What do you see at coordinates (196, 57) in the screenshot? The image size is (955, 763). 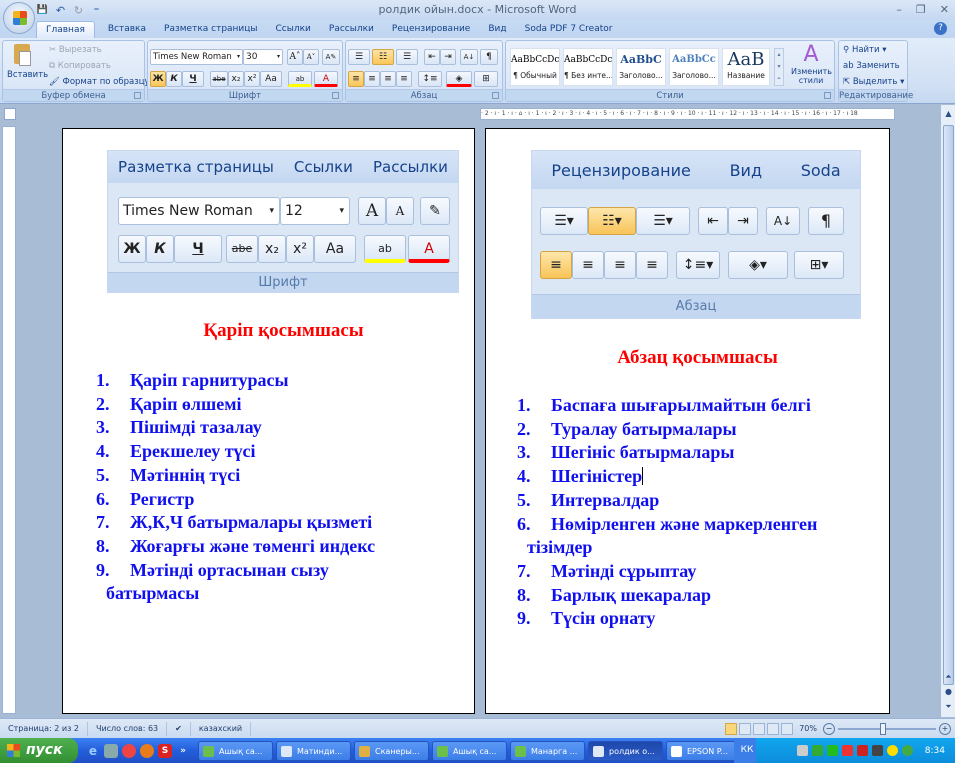 I see `font-name-select: Times New Roman ▾` at bounding box center [196, 57].